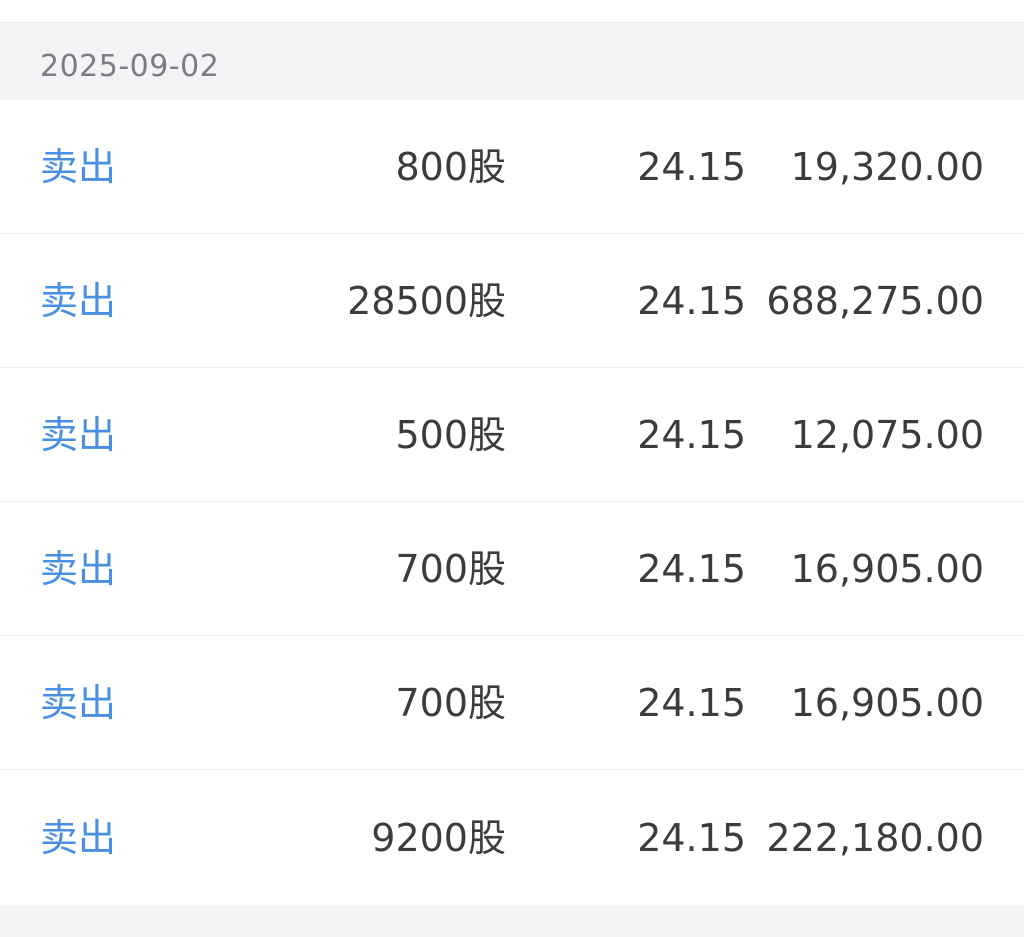 The height and width of the screenshot is (937, 1024). Describe the element at coordinates (130, 66) in the screenshot. I see `date-label: 2025-09-02` at that location.